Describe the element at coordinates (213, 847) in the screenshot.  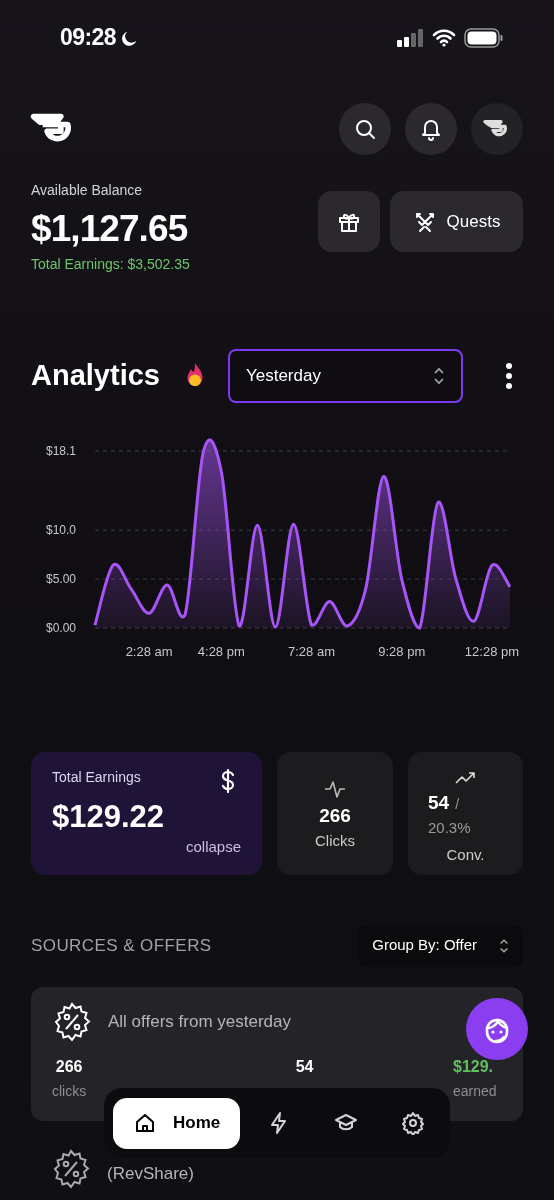
I see `collapse-link: collapse` at that location.